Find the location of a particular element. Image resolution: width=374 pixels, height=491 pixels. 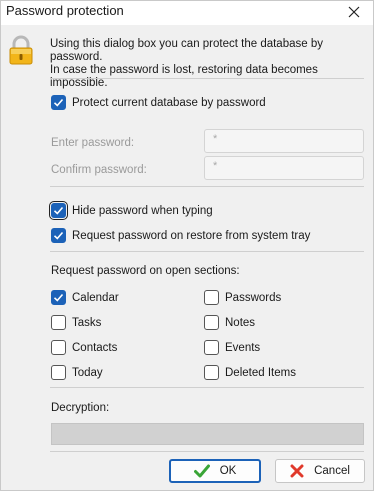

close-icon is located at coordinates (354, 12).